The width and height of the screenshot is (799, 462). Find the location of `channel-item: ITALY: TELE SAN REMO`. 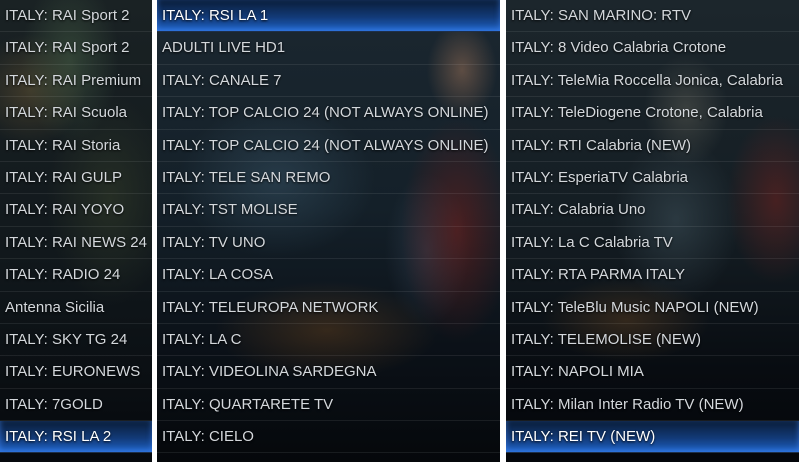

channel-item: ITALY: TELE SAN REMO is located at coordinates (328, 178).